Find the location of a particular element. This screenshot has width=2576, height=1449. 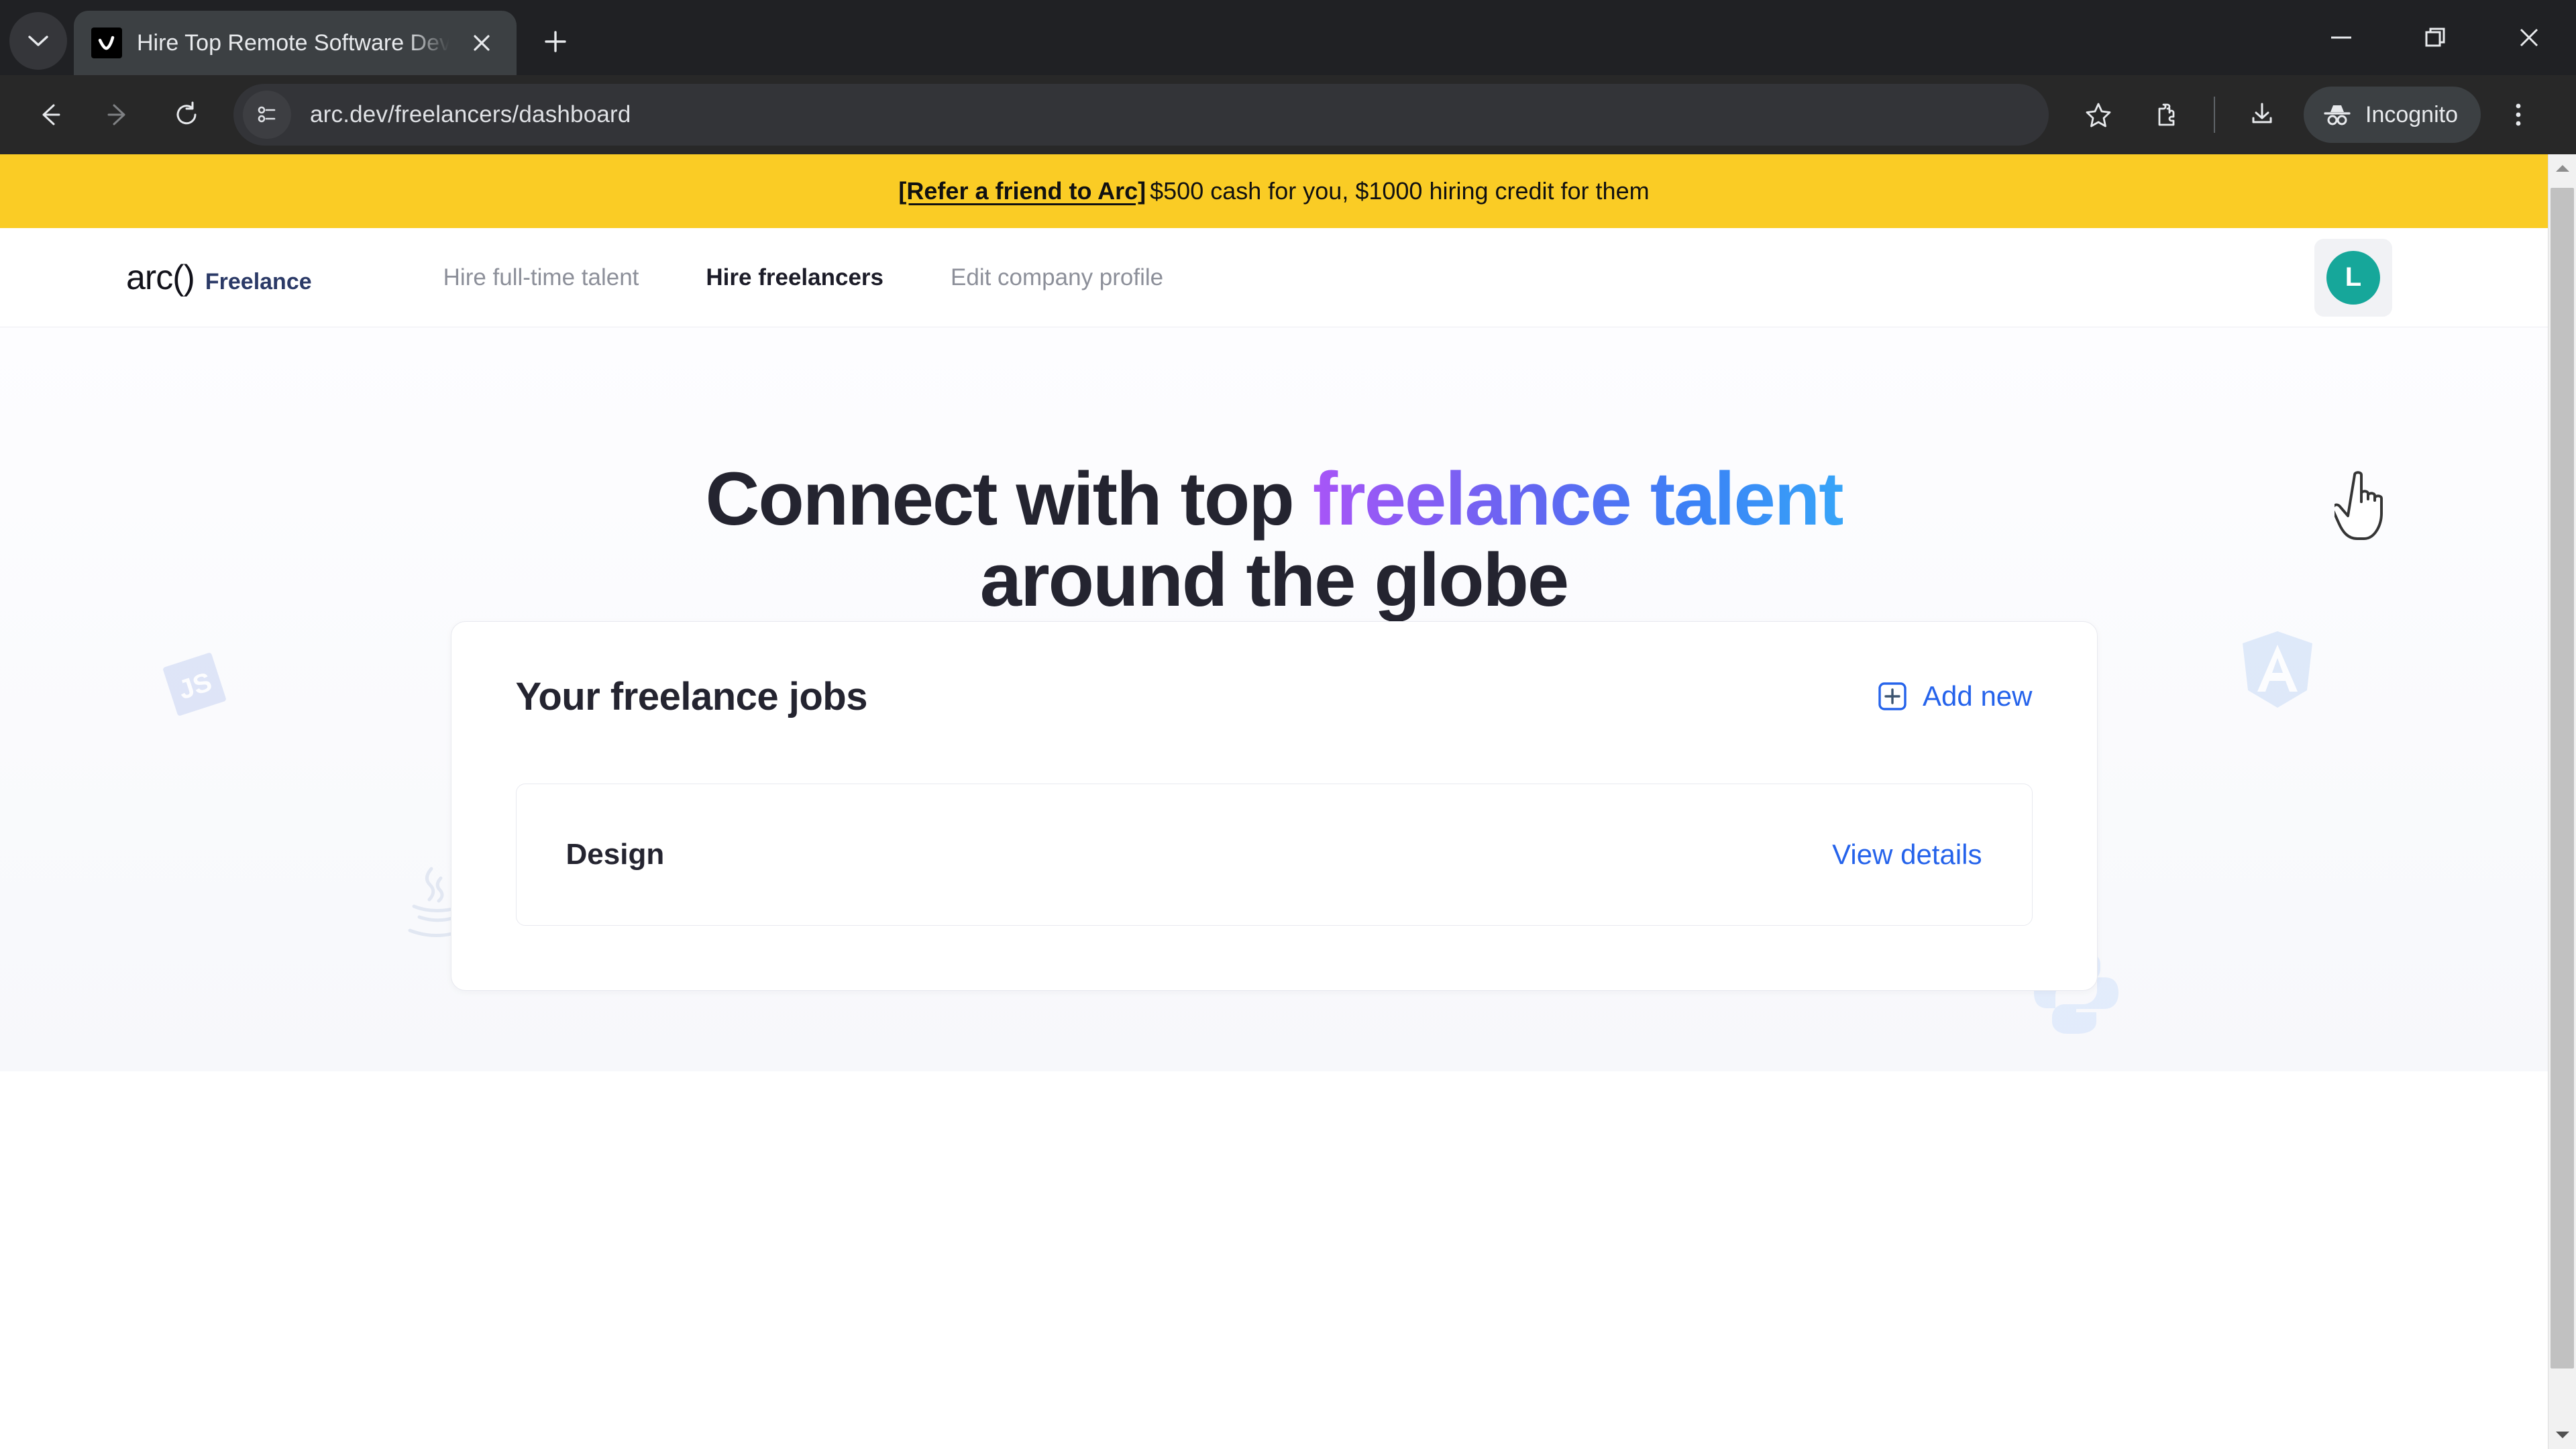

url-text: arc.dev/freelancers/dashboard is located at coordinates (470, 114).